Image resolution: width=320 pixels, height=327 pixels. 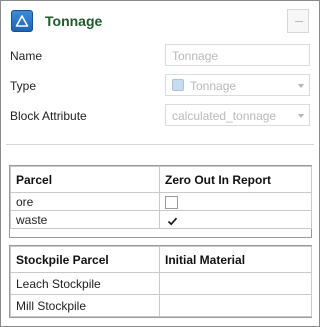 What do you see at coordinates (85, 179) in the screenshot?
I see `column-header-parcel: Parcel` at bounding box center [85, 179].